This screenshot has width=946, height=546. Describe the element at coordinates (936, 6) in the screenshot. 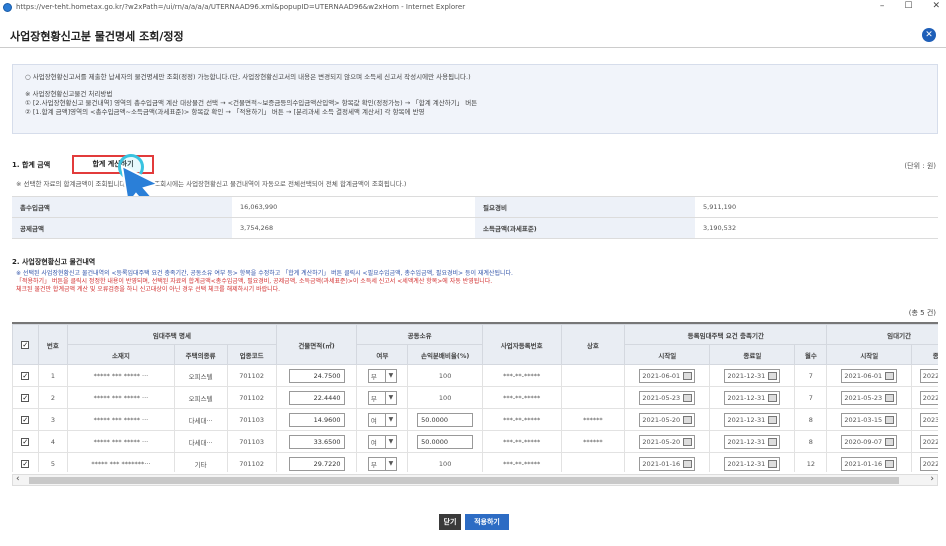

I see `window-close-button: ✕` at that location.